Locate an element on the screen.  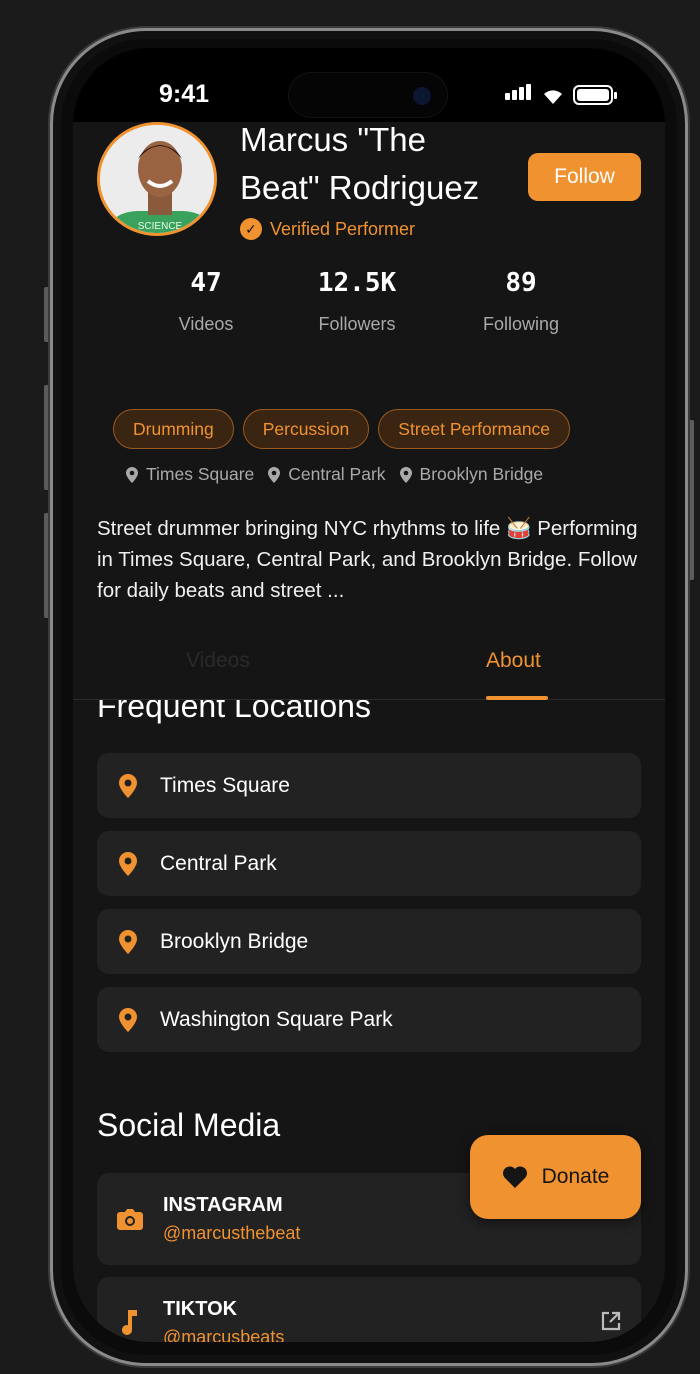
stat-following: 89 Following is located at coordinates (521, 301).